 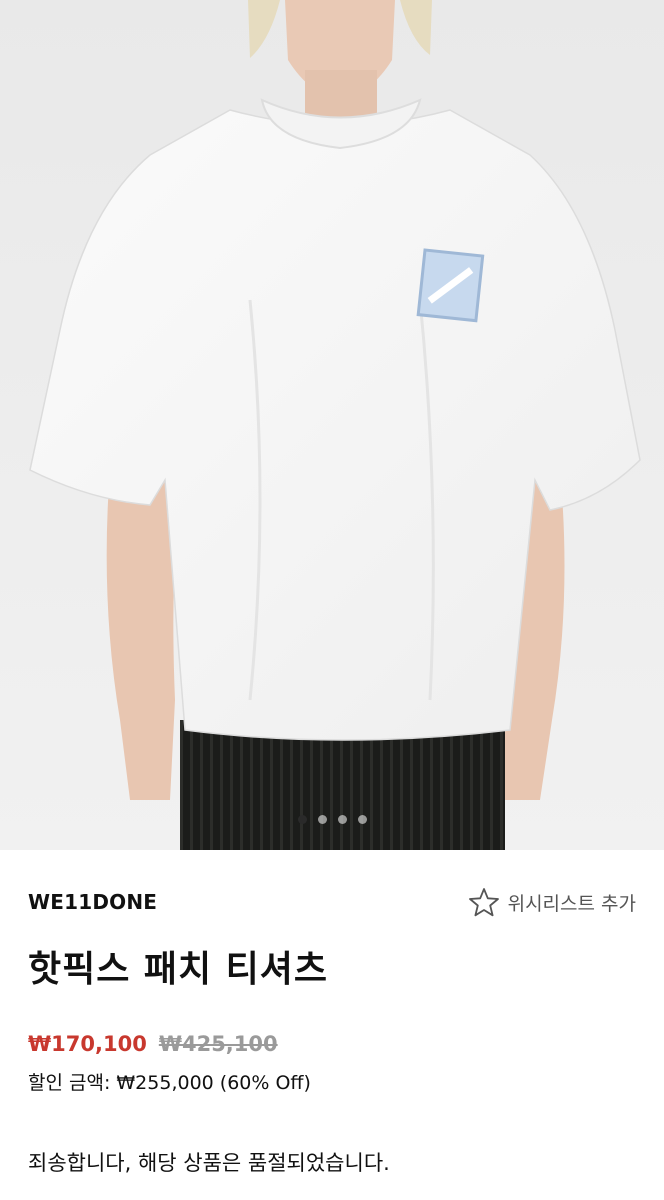 I want to click on soldout-message: 죄송합니다, 해당 상품은 품절되었습니다., so click(x=209, y=1163).